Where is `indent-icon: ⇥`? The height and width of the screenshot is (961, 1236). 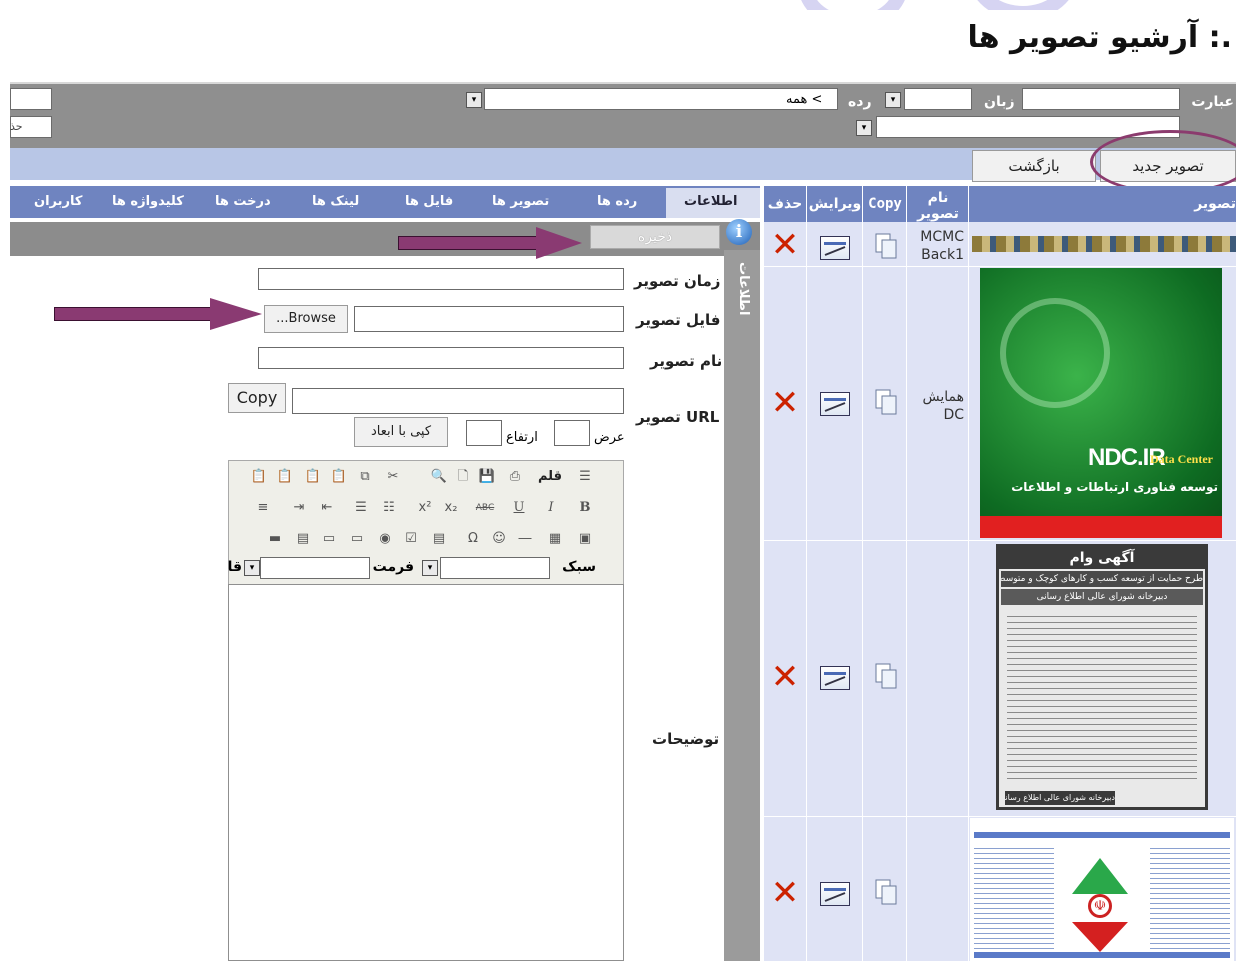
indent-icon: ⇥ is located at coordinates (299, 508).